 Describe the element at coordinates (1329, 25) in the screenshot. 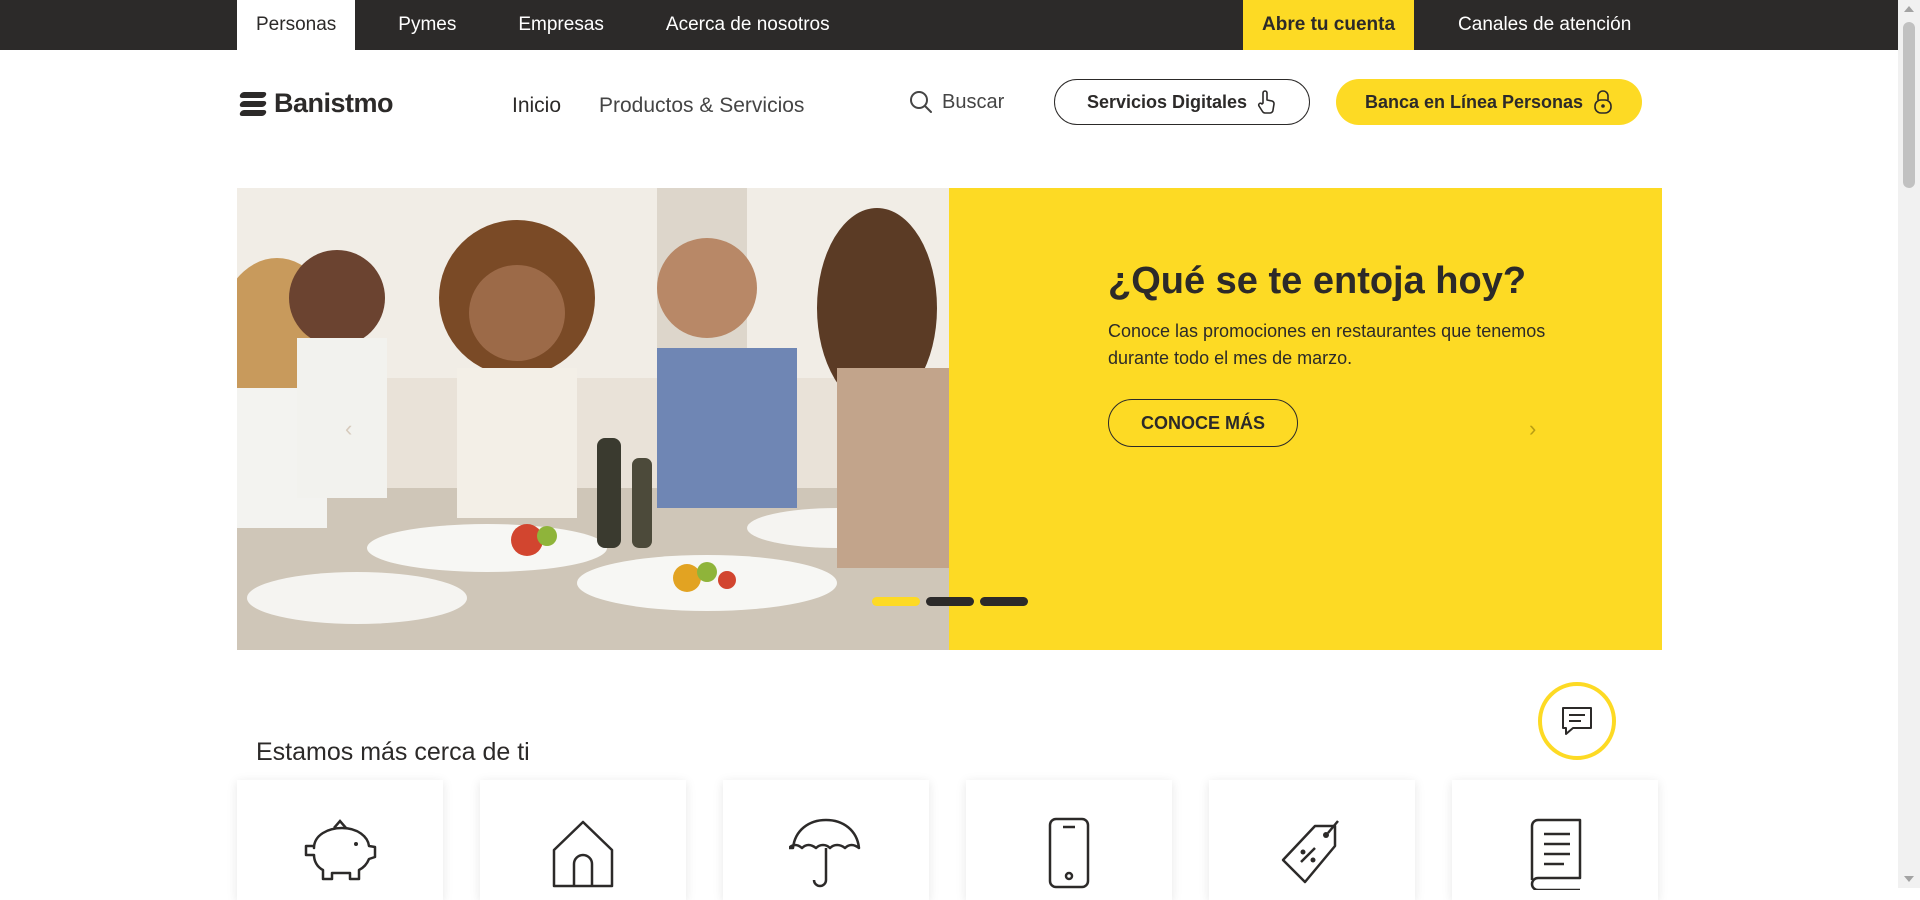

I see `open-account-button: Abre tu cuenta` at that location.